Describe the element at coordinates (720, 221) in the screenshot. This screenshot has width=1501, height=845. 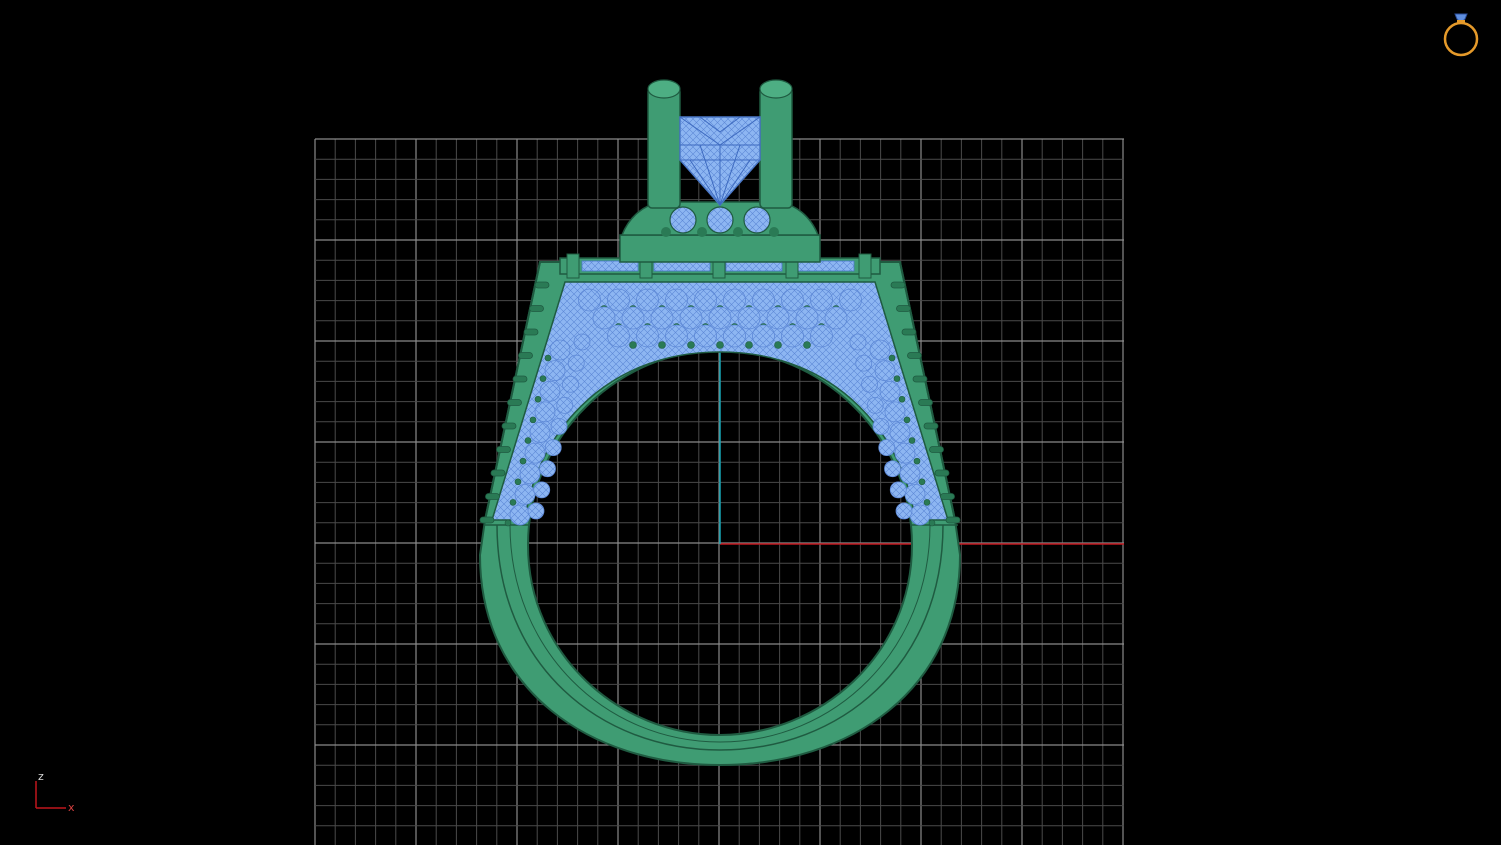
I see `accent-stones` at that location.